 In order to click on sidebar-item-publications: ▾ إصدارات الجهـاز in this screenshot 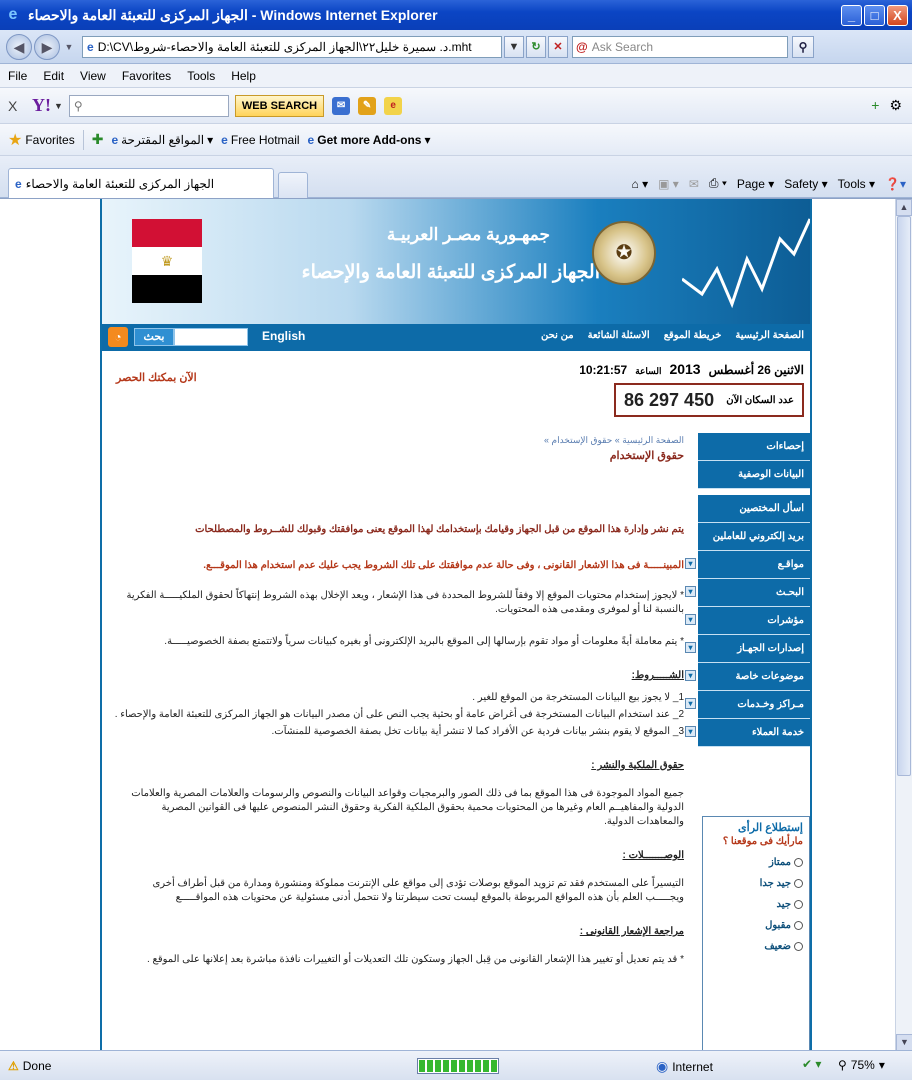, I will do `click(747, 649)`.